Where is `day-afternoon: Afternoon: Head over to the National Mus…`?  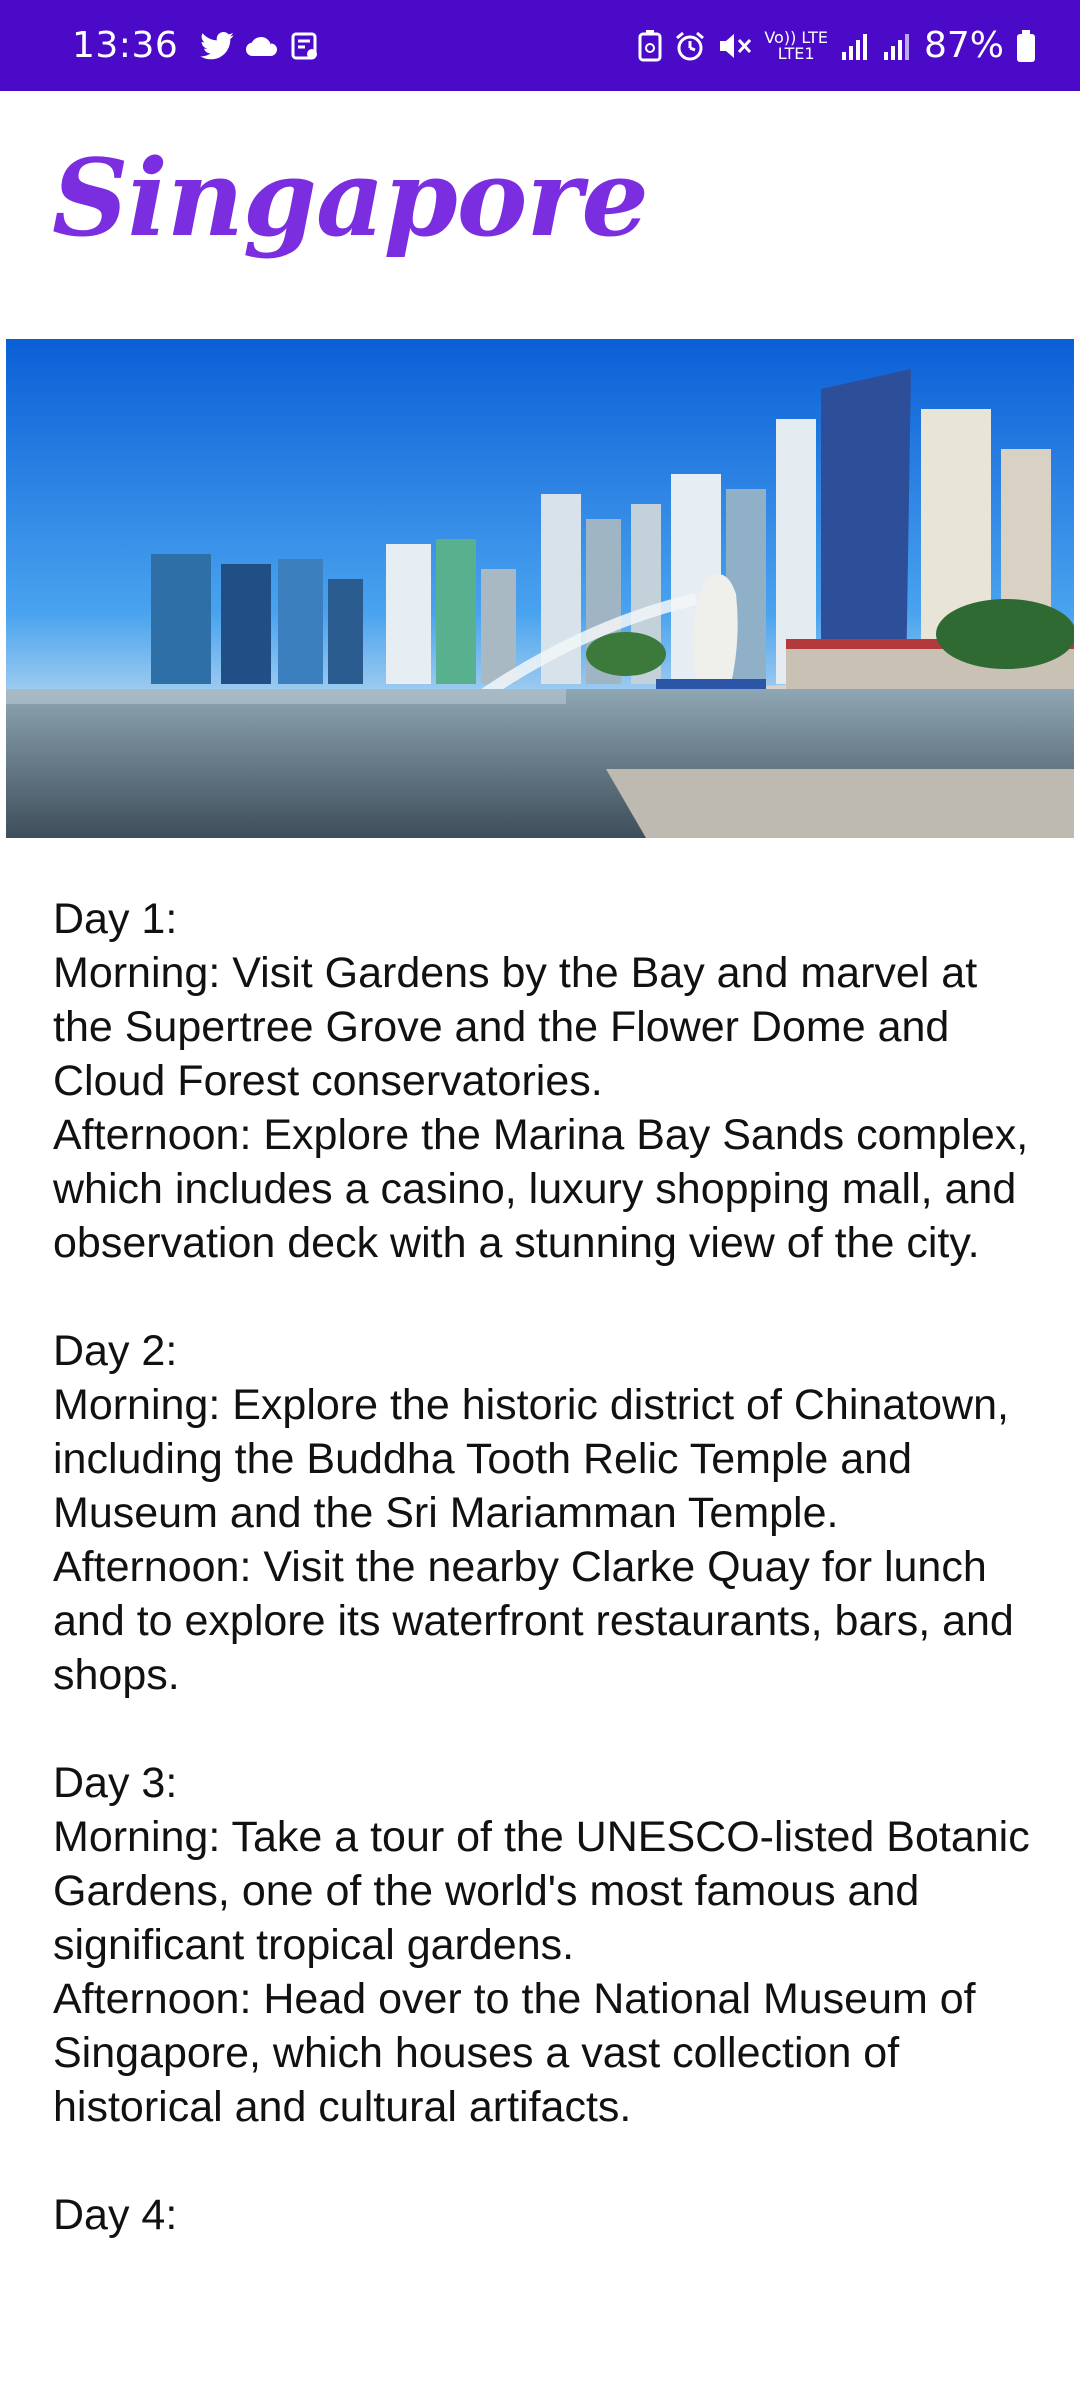
day-afternoon: Afternoon: Head over to the National Mus… is located at coordinates (514, 2053).